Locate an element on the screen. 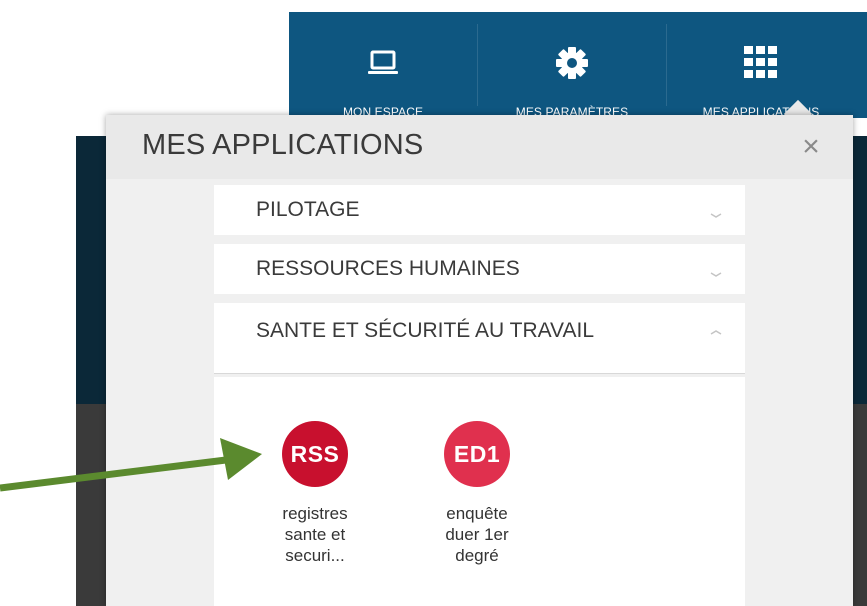 This screenshot has height=606, width=867. page-background-right is located at coordinates (859, 505).